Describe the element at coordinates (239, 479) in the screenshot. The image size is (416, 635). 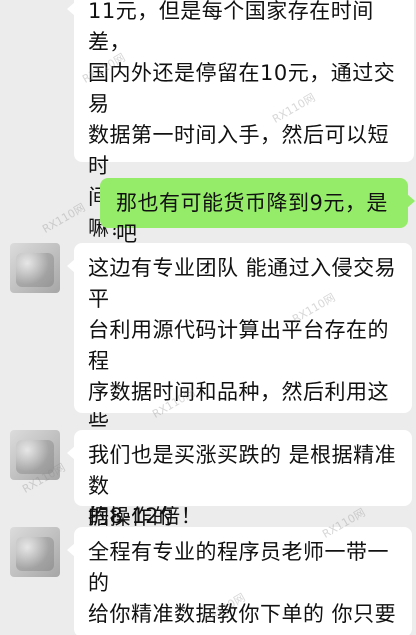
I see `message-bubble-received: 我们也是买涨买跌的 是根据精准数 据操作的` at that location.